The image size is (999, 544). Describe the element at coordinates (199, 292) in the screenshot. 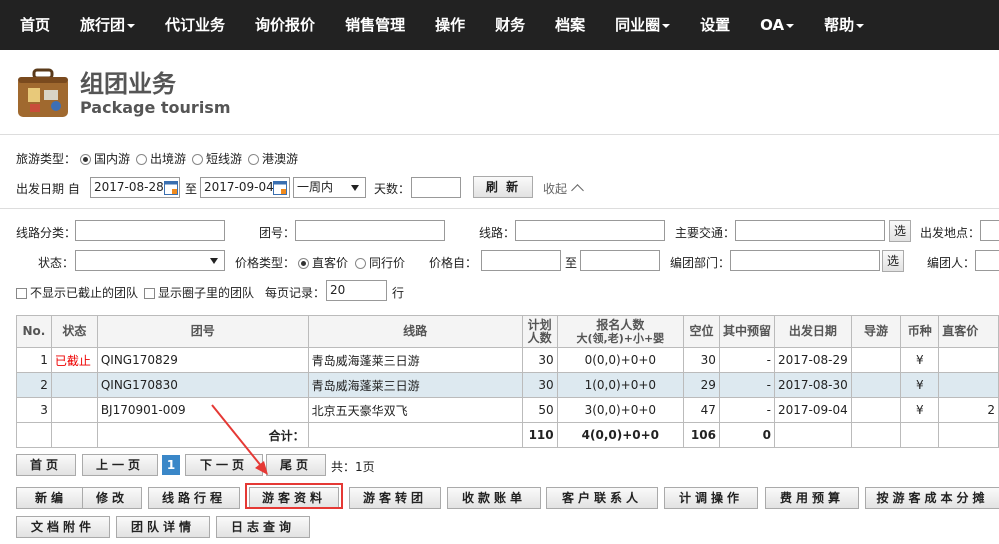

I see `show-circle-checkbox: 显示圈子里的团队` at that location.